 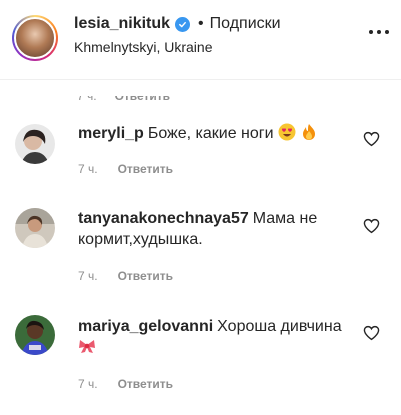 I want to click on following-button: Подписки, so click(x=245, y=24).